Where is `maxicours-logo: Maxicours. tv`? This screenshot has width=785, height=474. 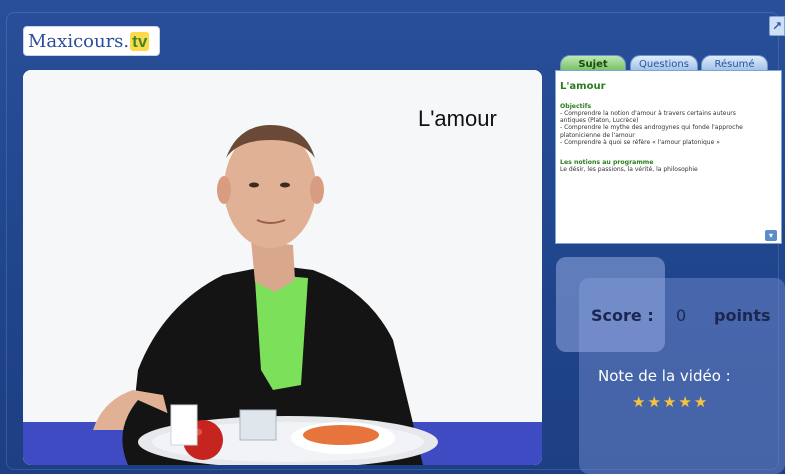
maxicours-logo: Maxicours. tv is located at coordinates (91, 41).